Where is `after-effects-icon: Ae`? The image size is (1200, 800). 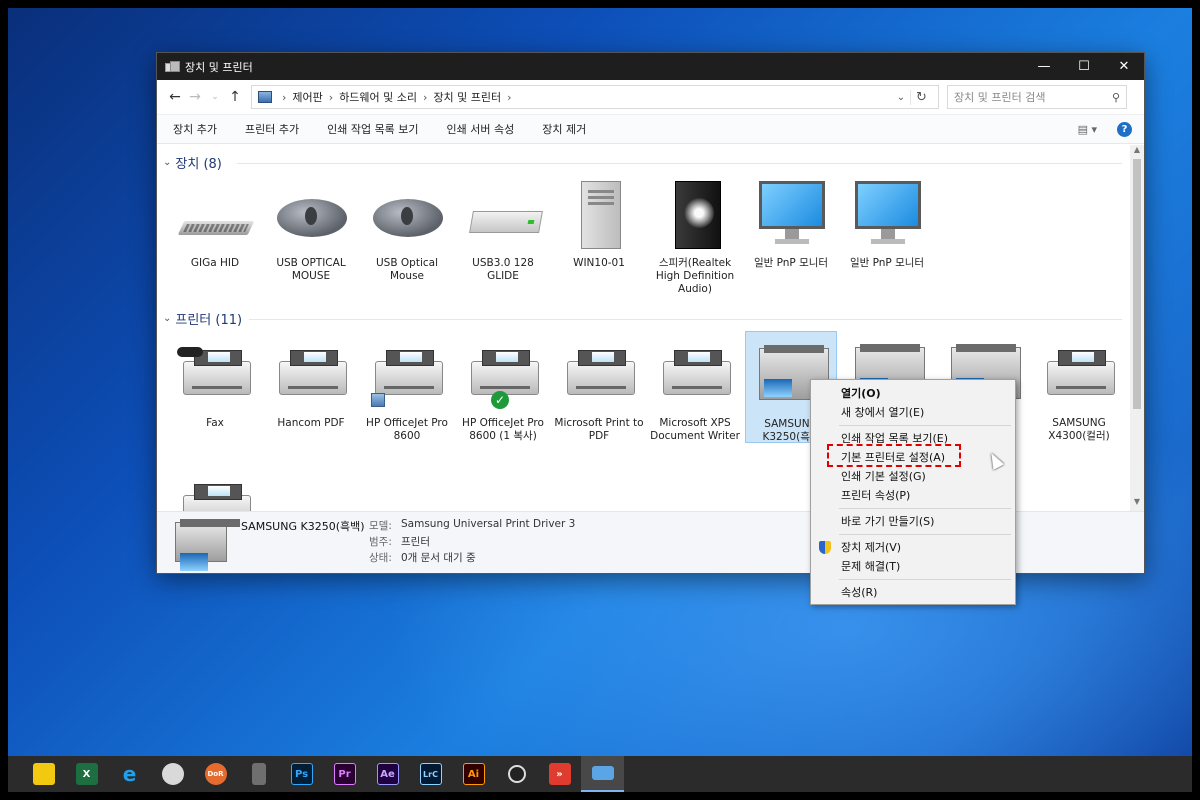
after-effects-icon: Ae is located at coordinates (387, 774).